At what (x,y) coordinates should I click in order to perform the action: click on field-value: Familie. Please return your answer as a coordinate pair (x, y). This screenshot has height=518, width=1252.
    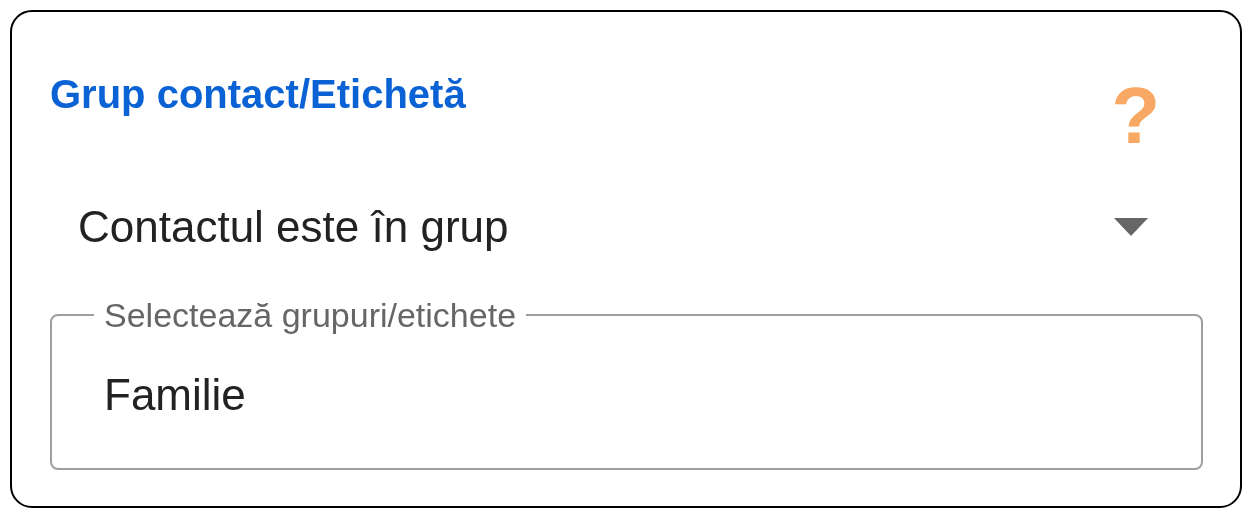
    Looking at the image, I should click on (175, 395).